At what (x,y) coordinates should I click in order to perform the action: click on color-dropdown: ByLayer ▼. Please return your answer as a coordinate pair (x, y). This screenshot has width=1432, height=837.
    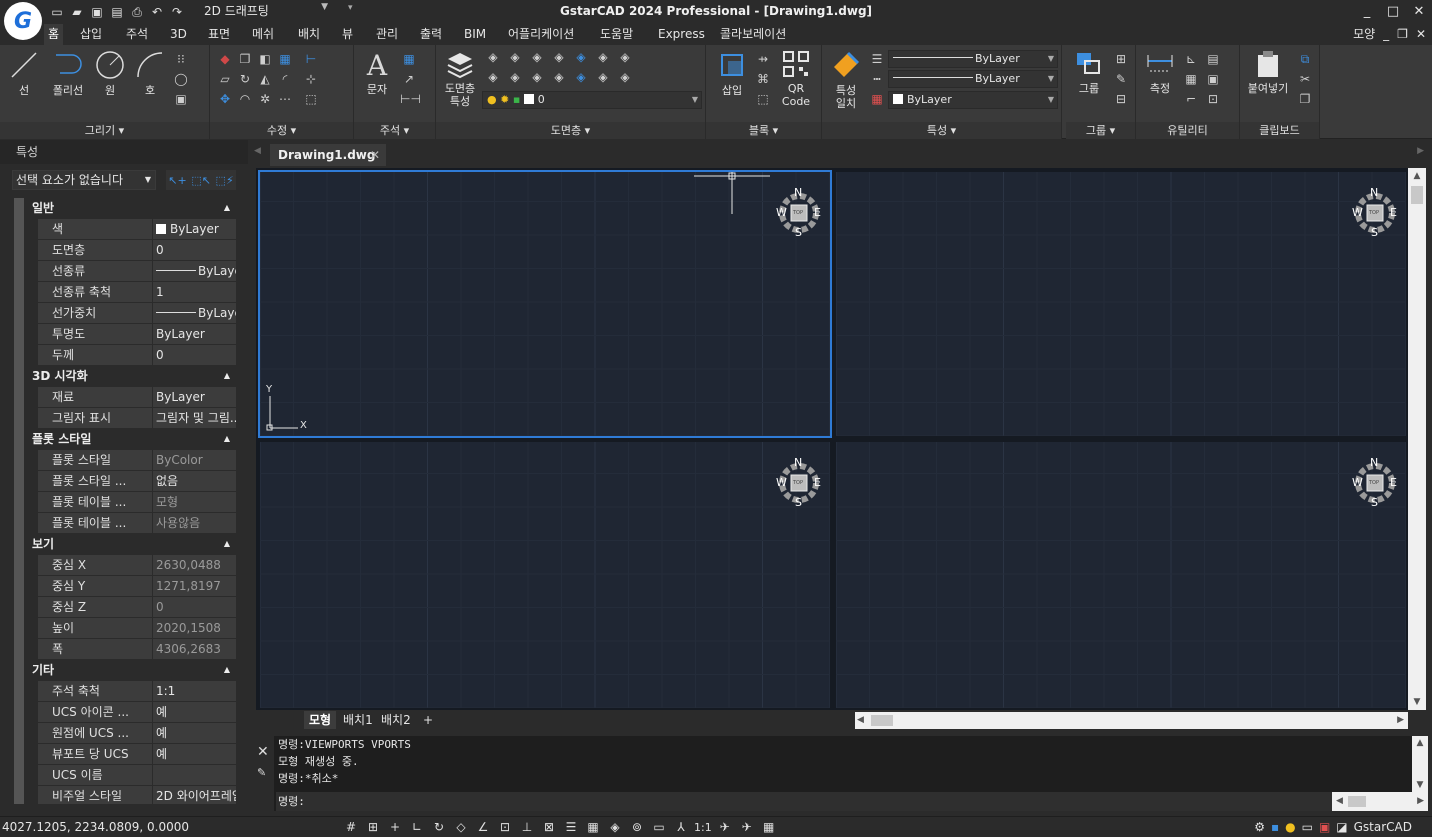
    Looking at the image, I should click on (973, 100).